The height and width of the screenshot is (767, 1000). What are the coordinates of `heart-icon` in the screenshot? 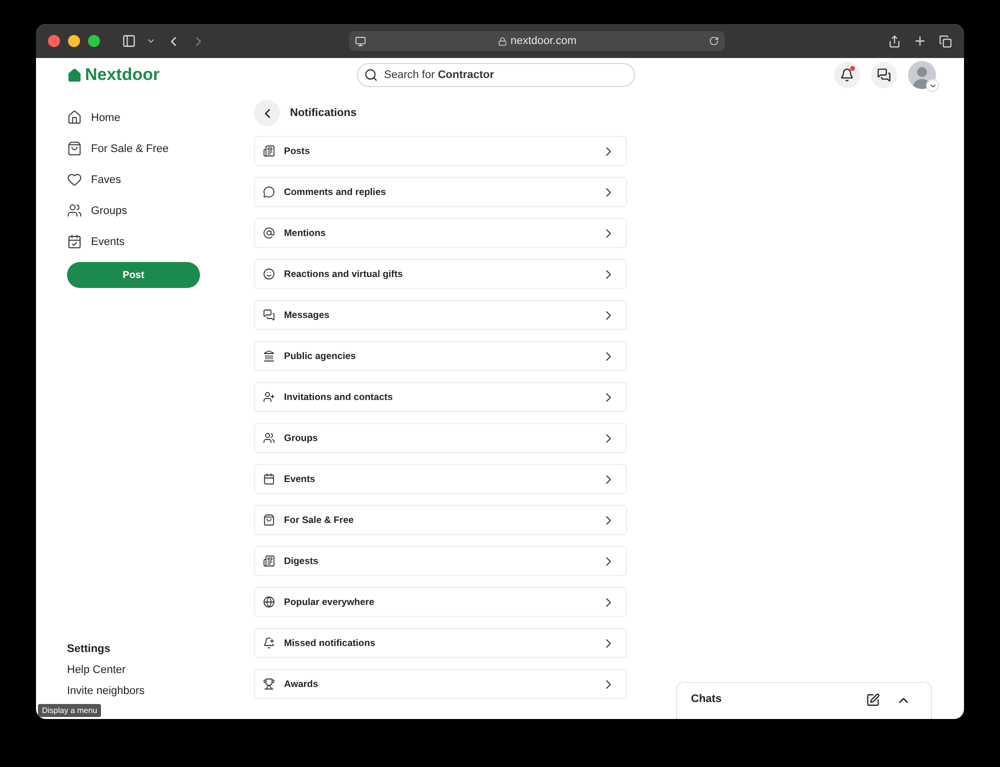 It's located at (74, 179).